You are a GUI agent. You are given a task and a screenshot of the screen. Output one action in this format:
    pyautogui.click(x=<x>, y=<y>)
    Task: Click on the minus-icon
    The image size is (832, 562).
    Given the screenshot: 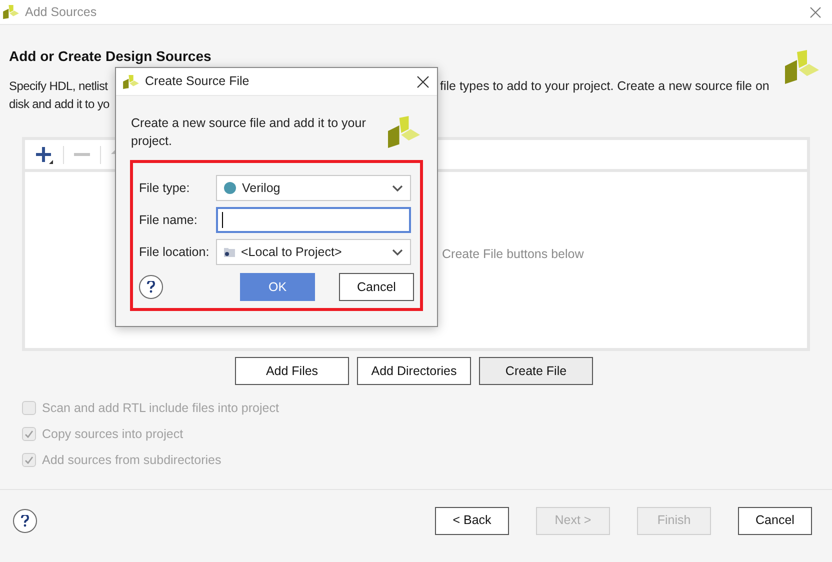 What is the action you would take?
    pyautogui.click(x=82, y=154)
    